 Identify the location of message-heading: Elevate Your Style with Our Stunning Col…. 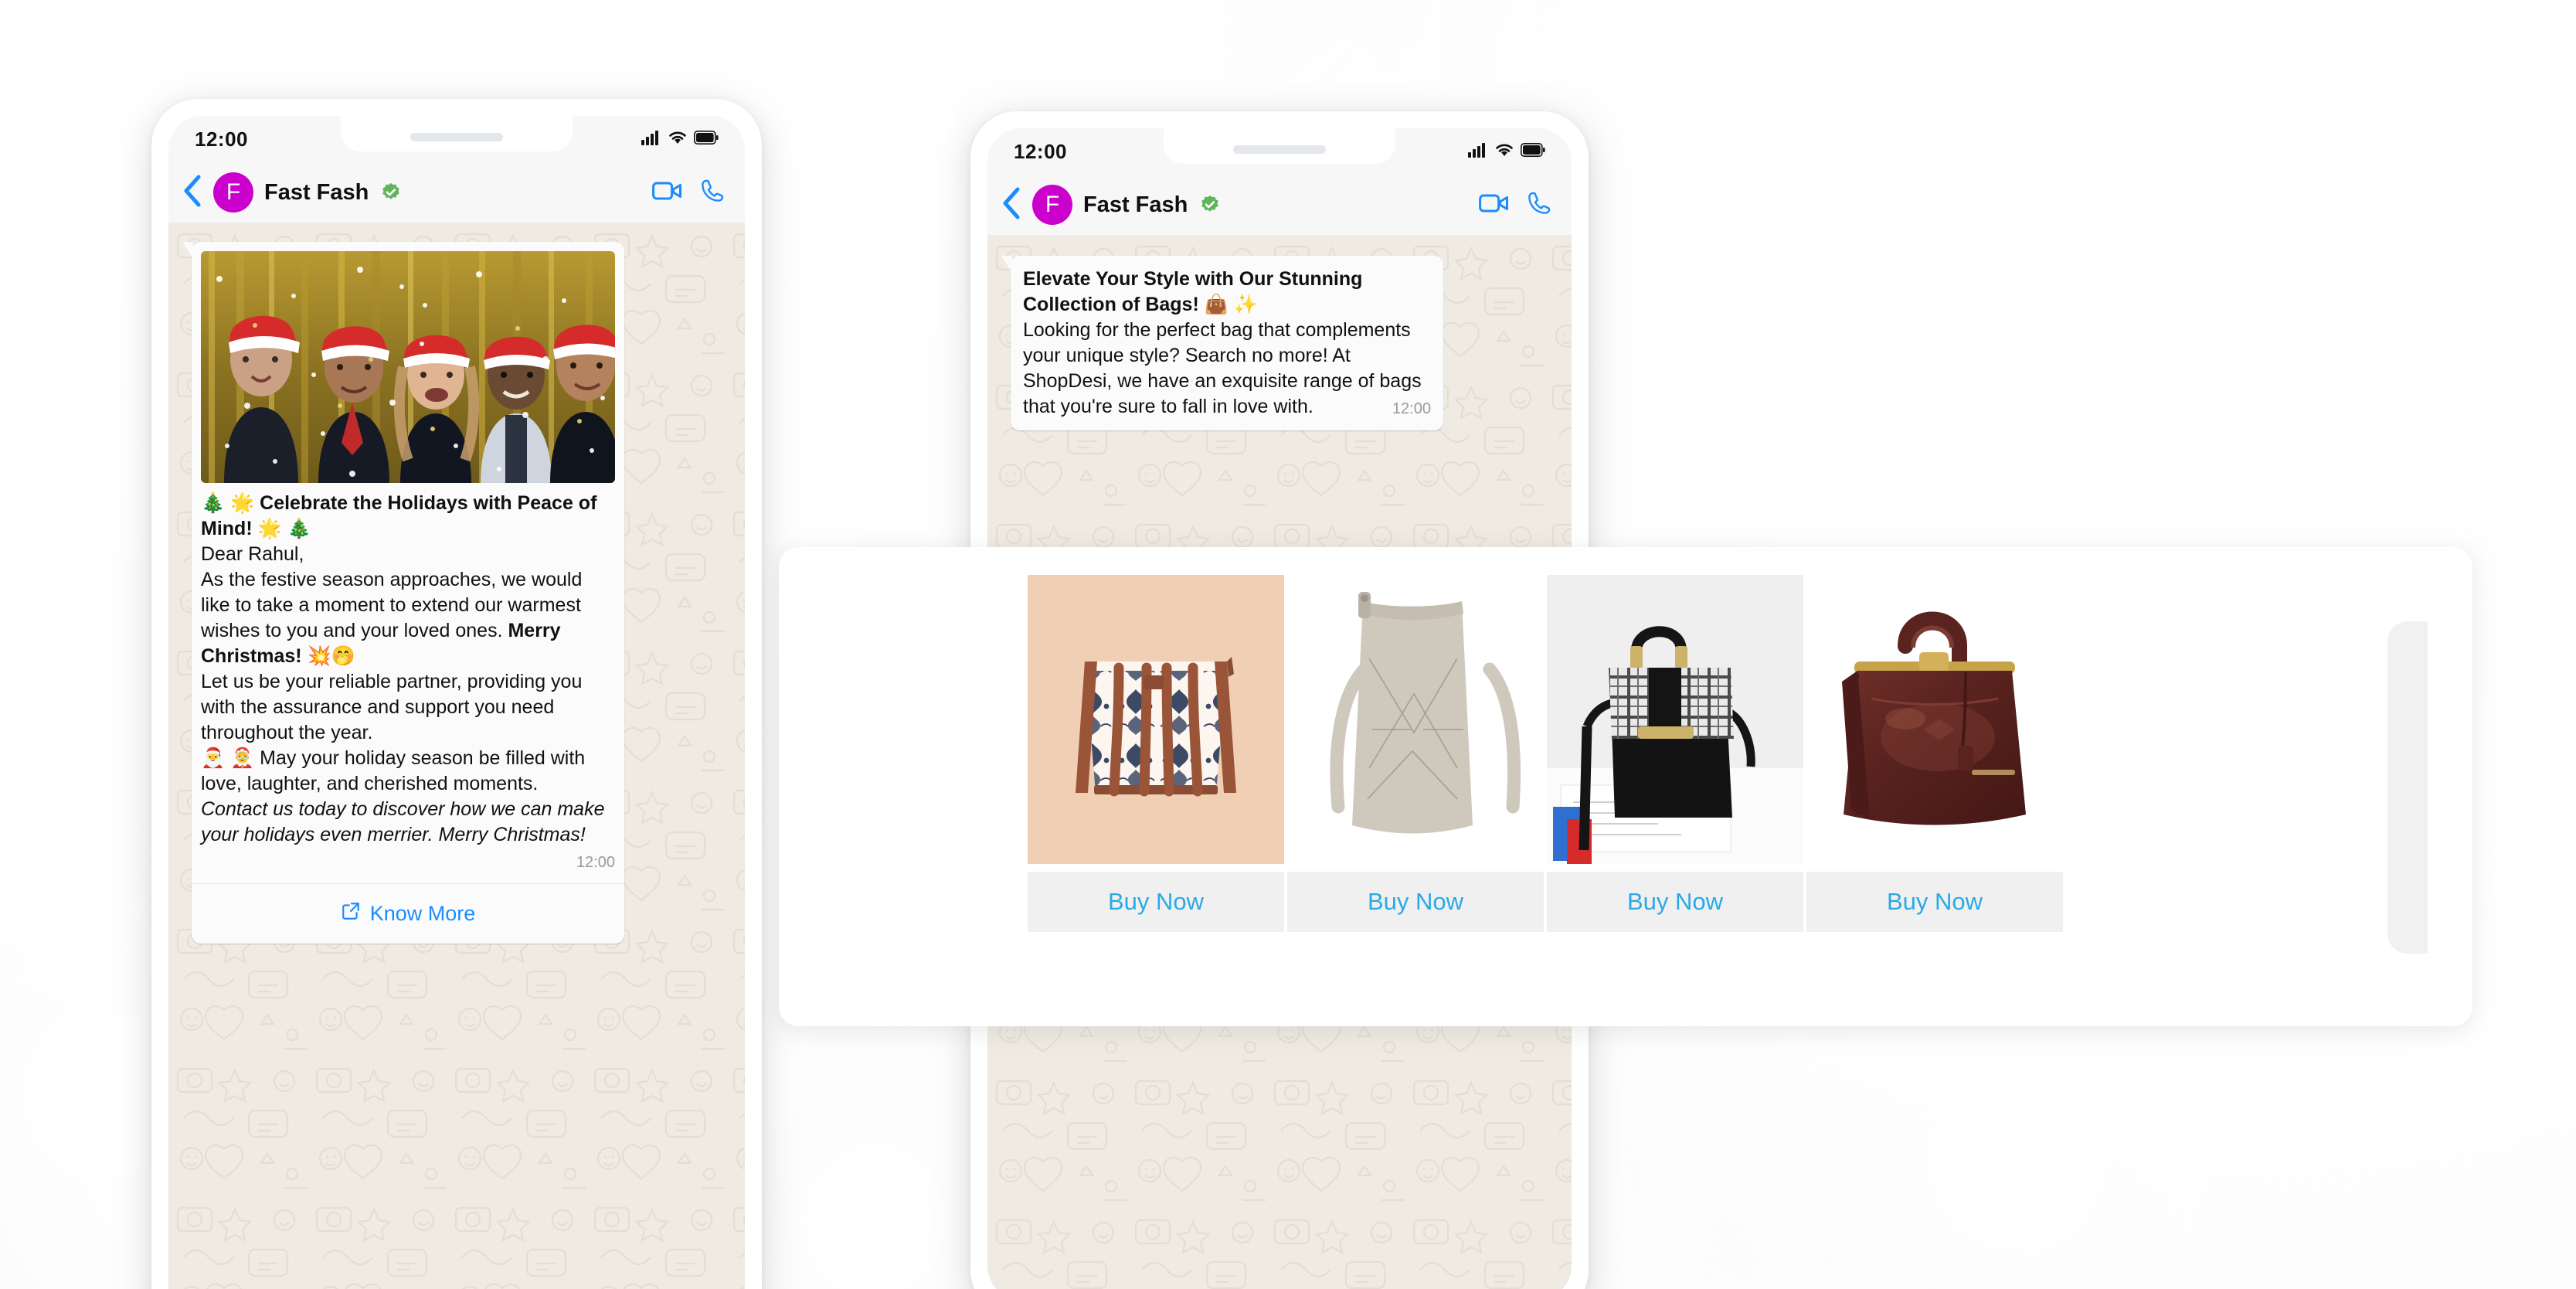
(1193, 291).